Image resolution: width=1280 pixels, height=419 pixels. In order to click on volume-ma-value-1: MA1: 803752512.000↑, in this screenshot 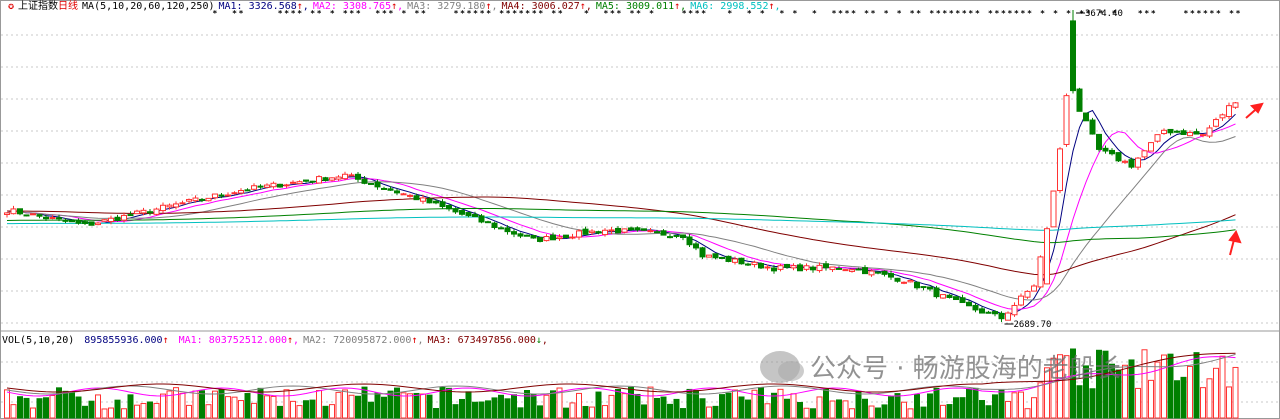, I will do `click(239, 340)`.